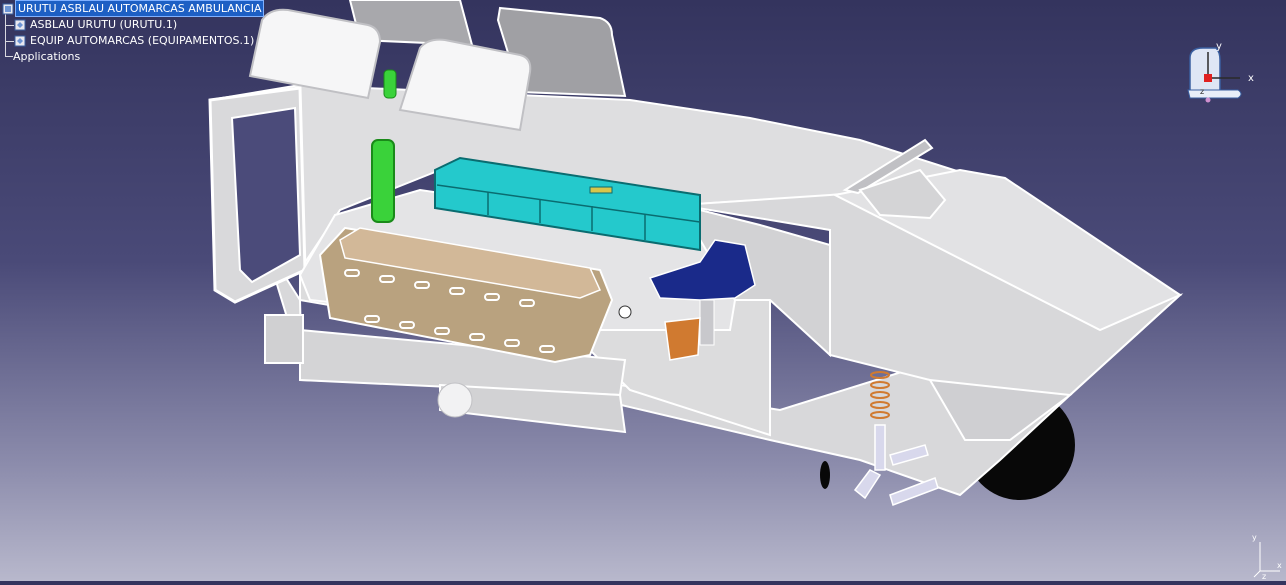 This screenshot has width=1286, height=585. I want to click on compass-x-label: x, so click(1251, 78).